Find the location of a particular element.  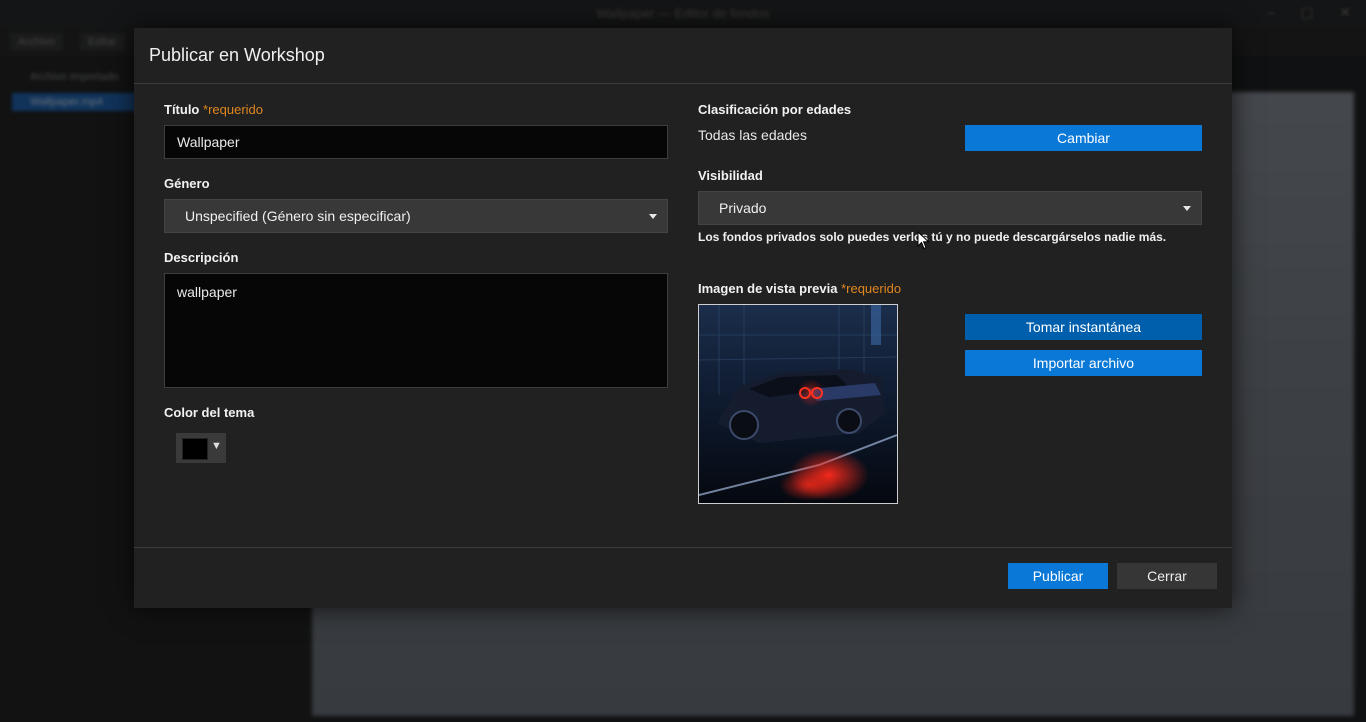

preview-label: Imagen de vista previa *requerido is located at coordinates (799, 288).